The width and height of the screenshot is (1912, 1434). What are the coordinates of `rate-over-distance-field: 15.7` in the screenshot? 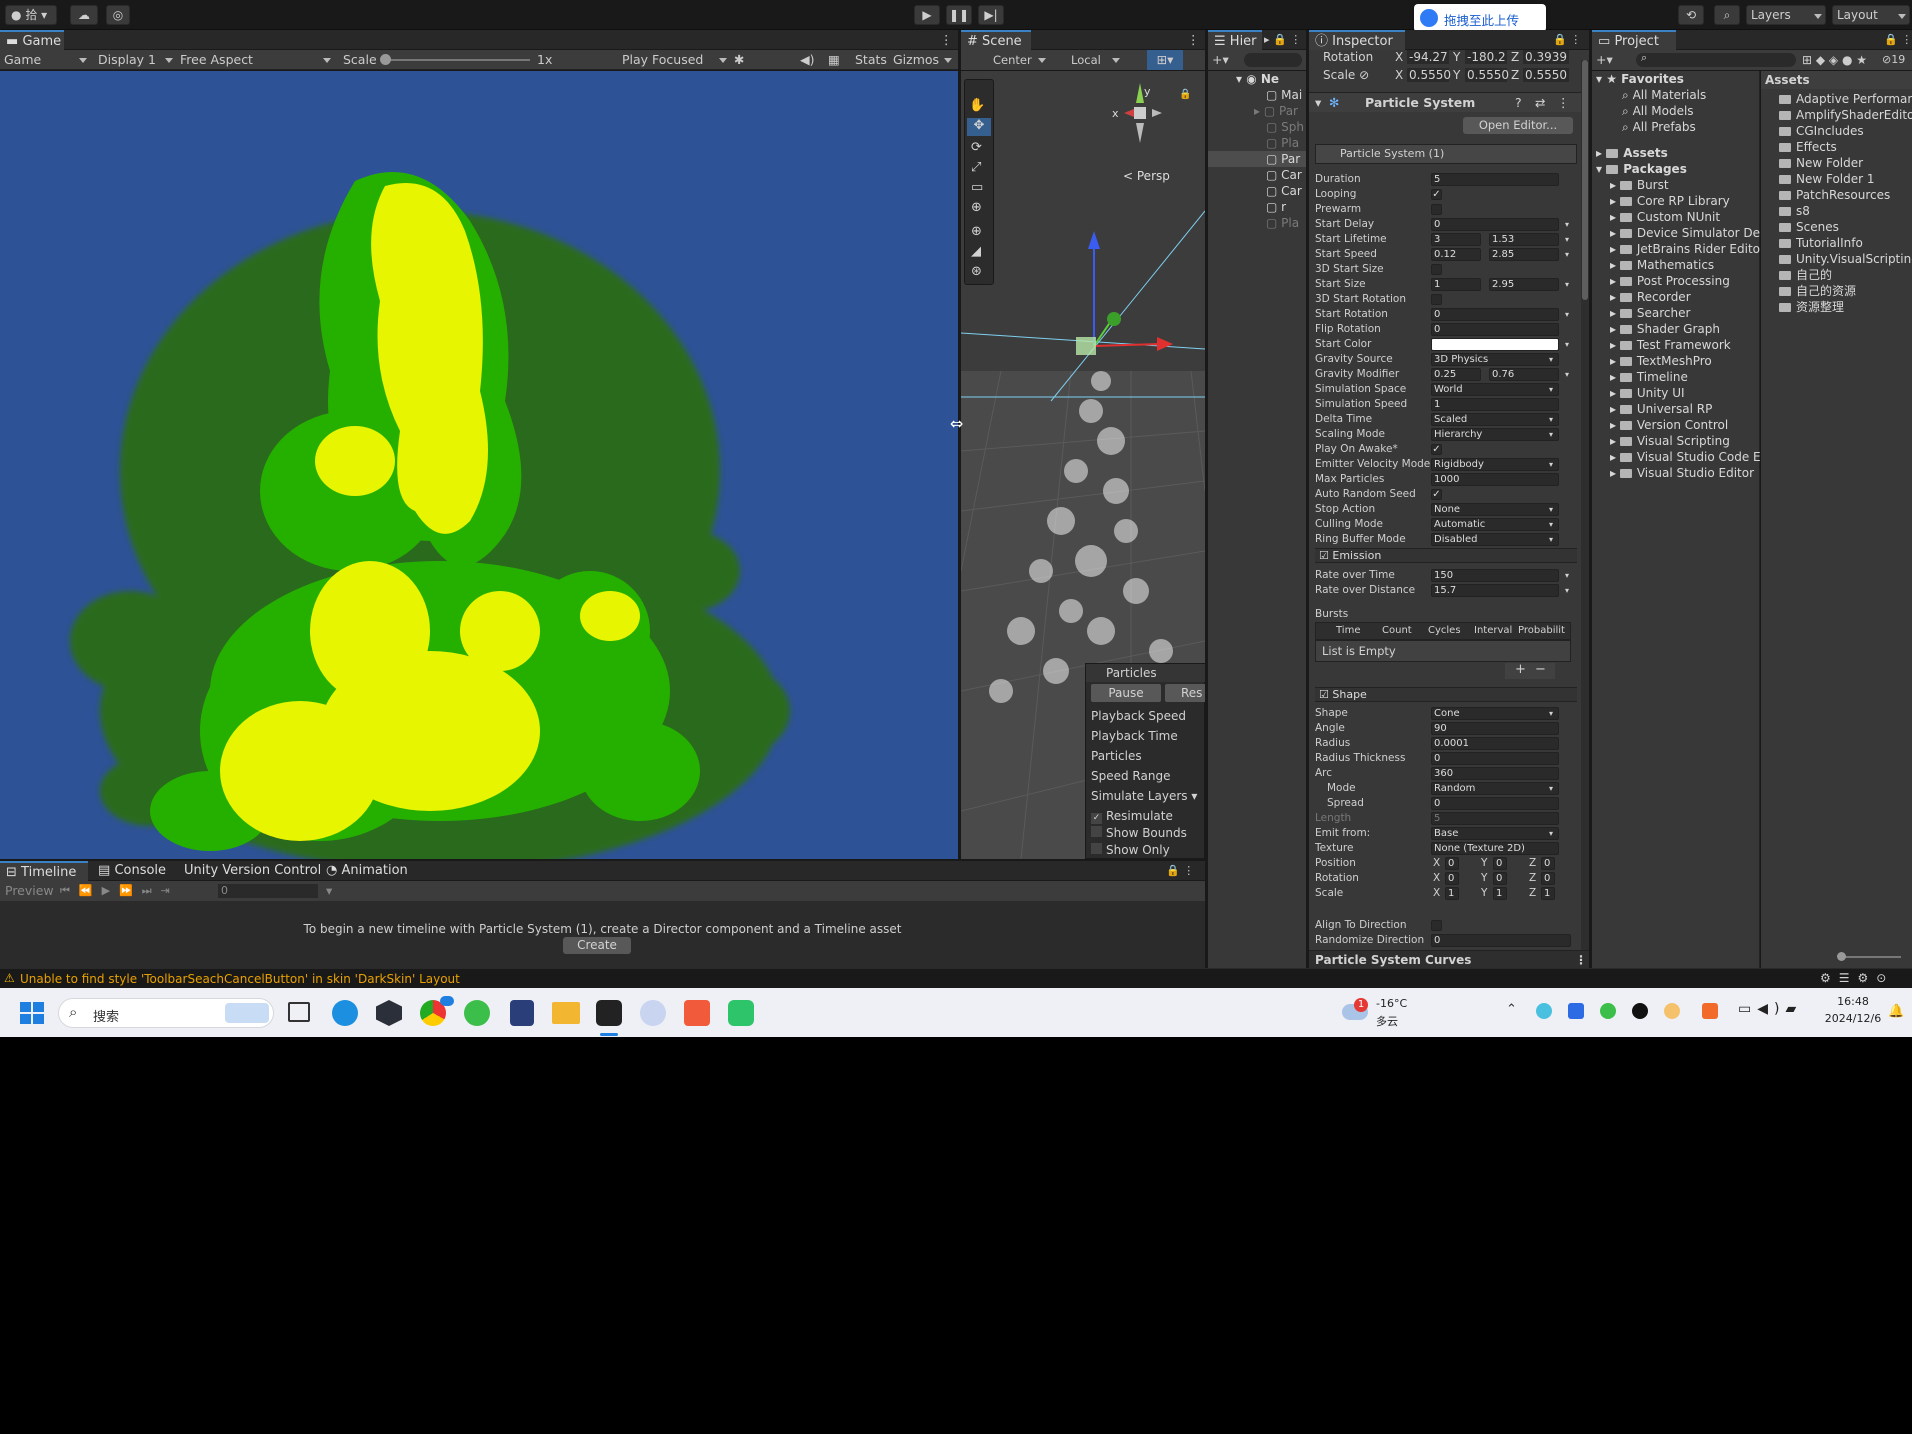 It's located at (1495, 590).